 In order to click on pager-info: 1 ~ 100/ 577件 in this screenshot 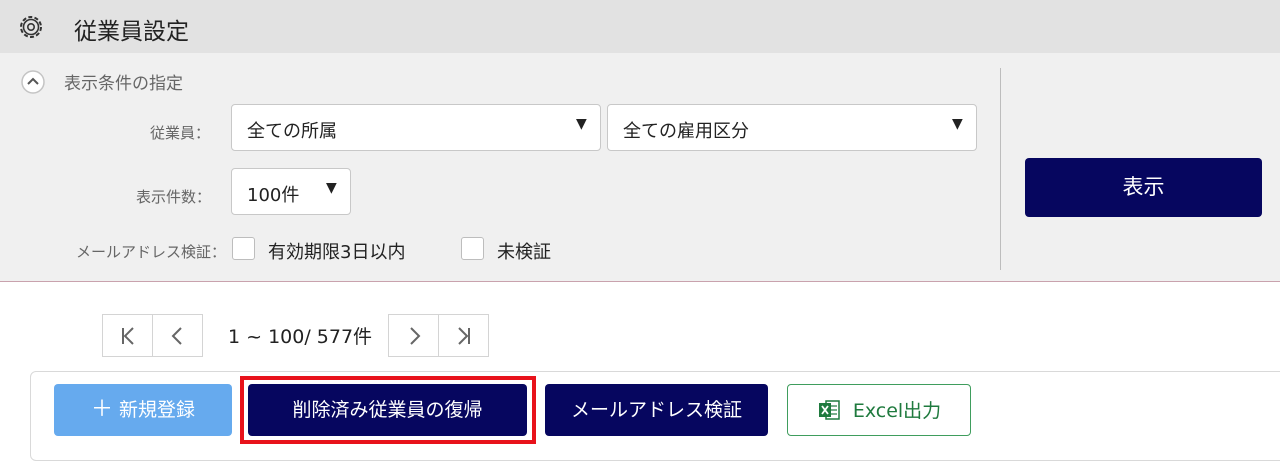, I will do `click(300, 337)`.